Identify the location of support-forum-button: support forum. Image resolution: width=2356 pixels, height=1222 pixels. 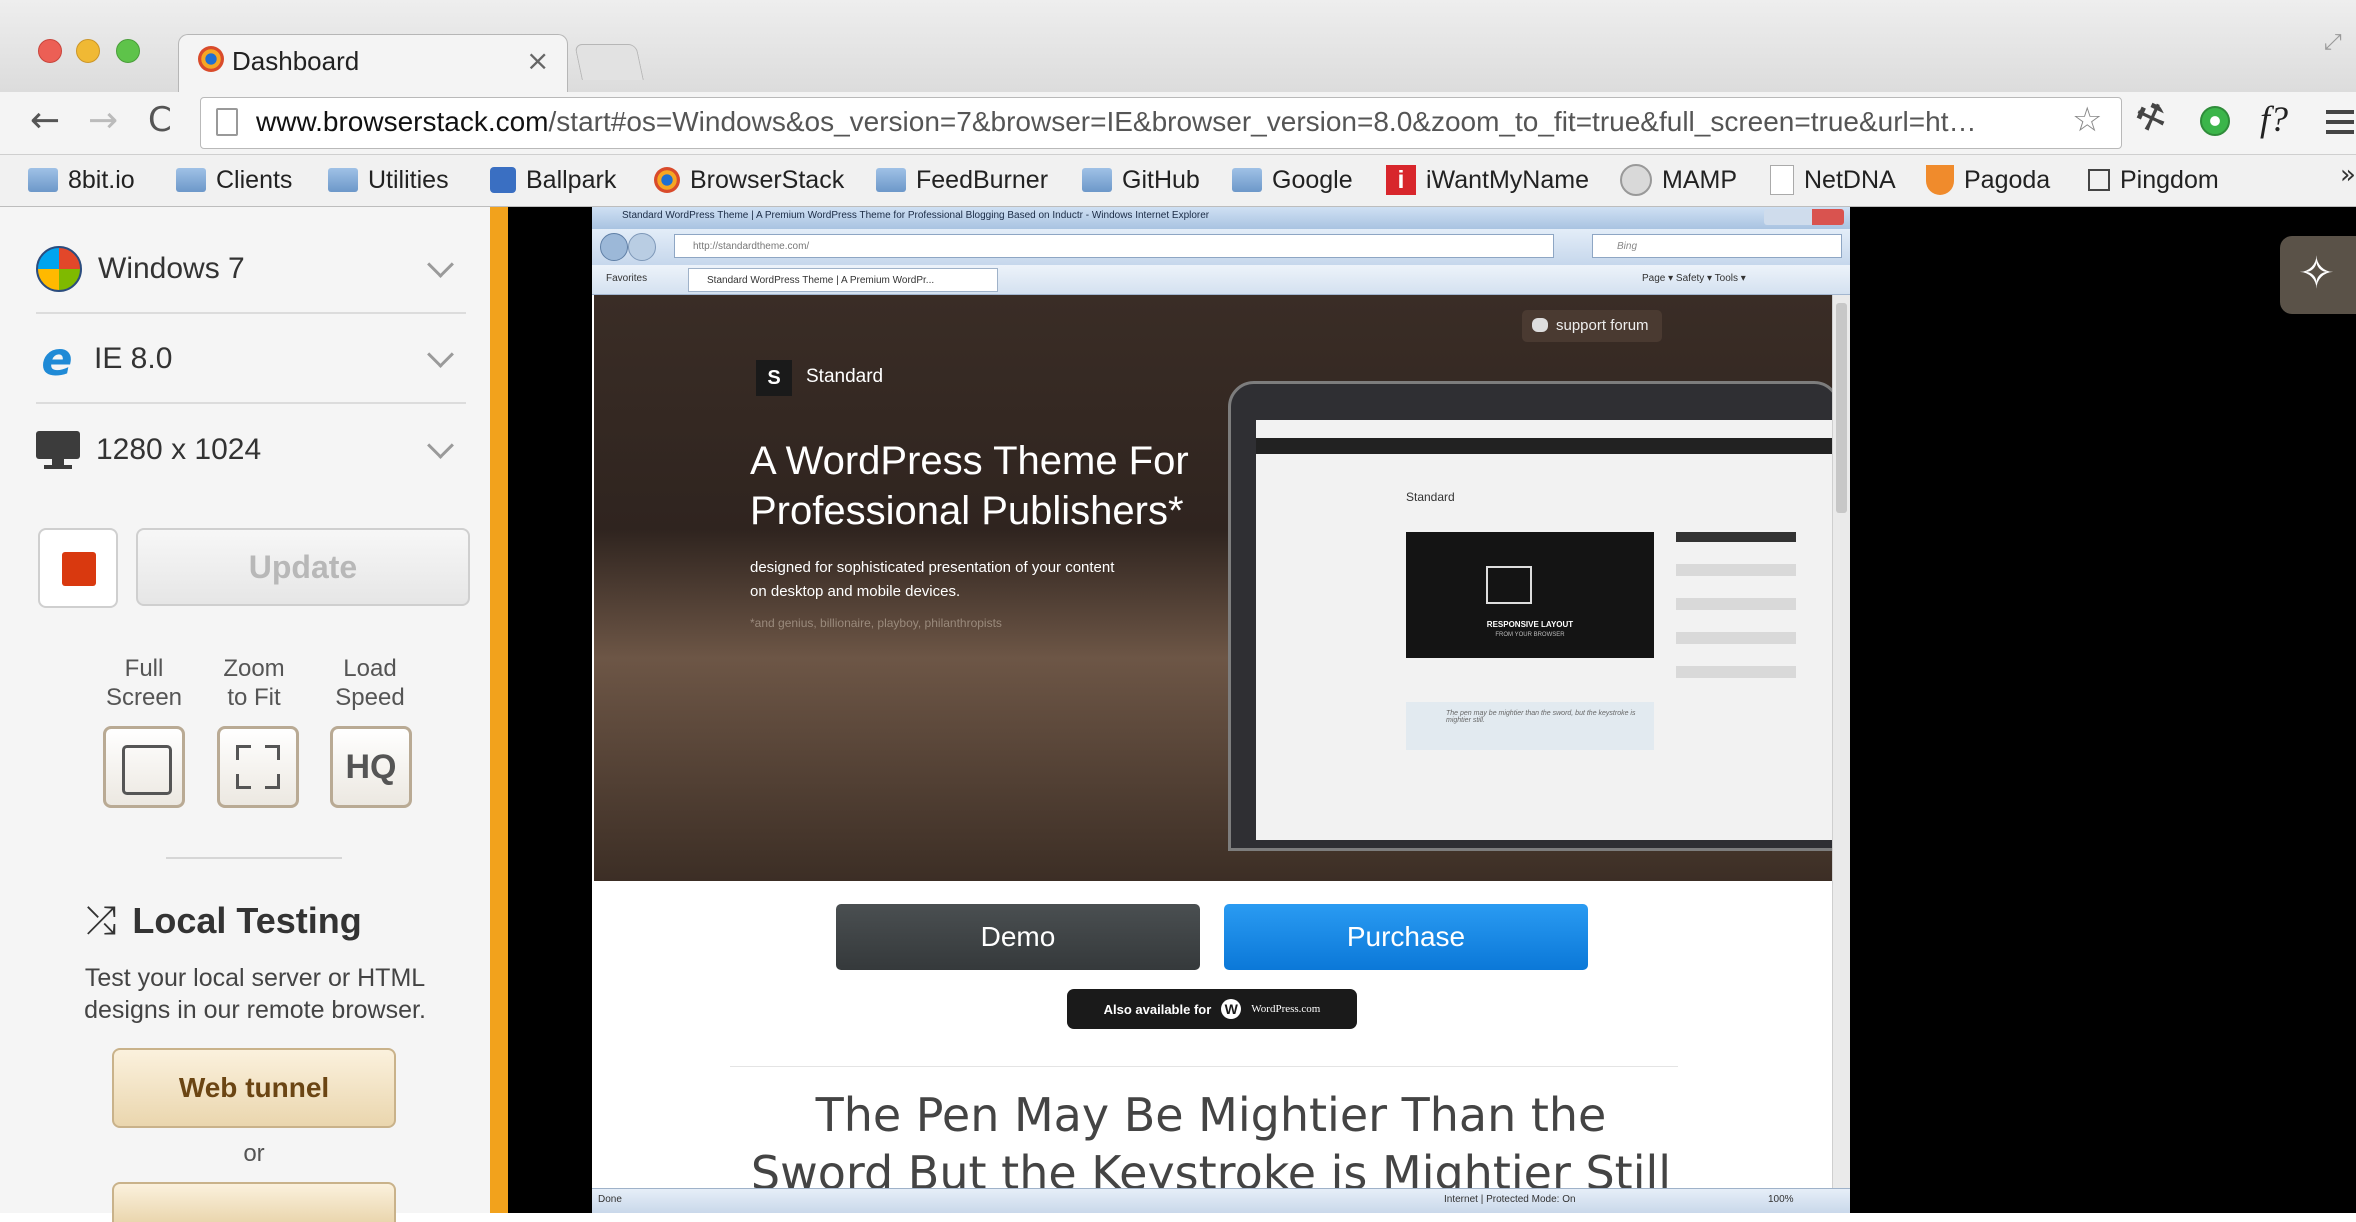
(1592, 326).